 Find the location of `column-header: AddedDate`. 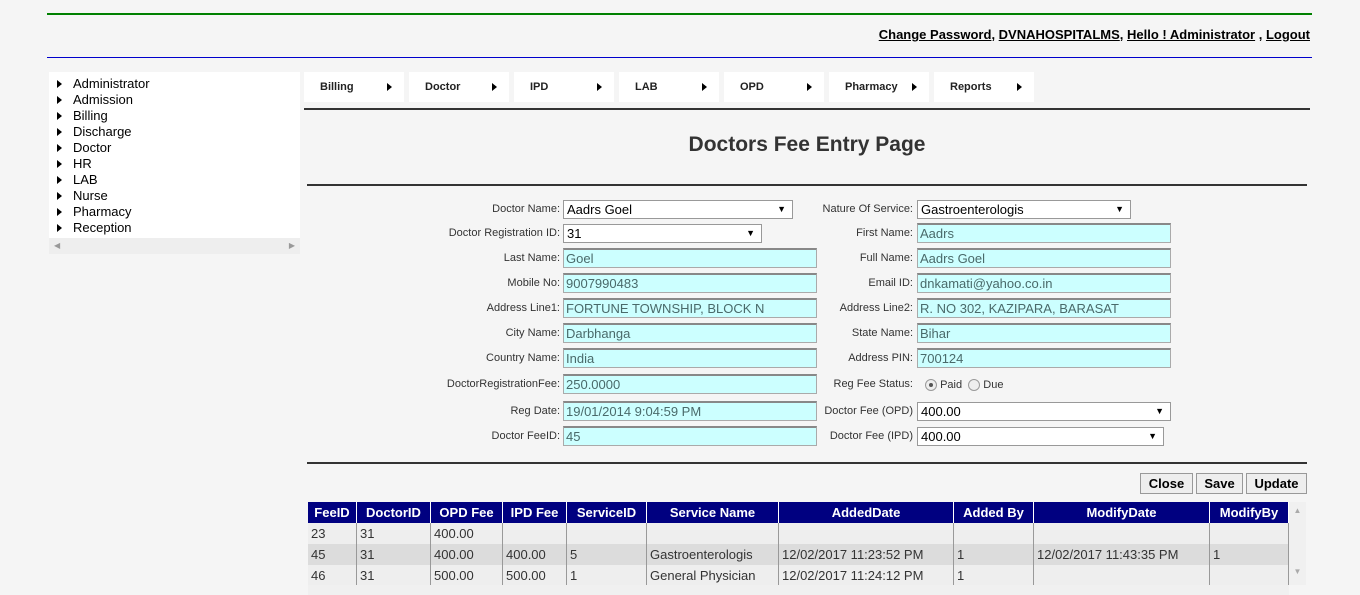

column-header: AddedDate is located at coordinates (866, 512).